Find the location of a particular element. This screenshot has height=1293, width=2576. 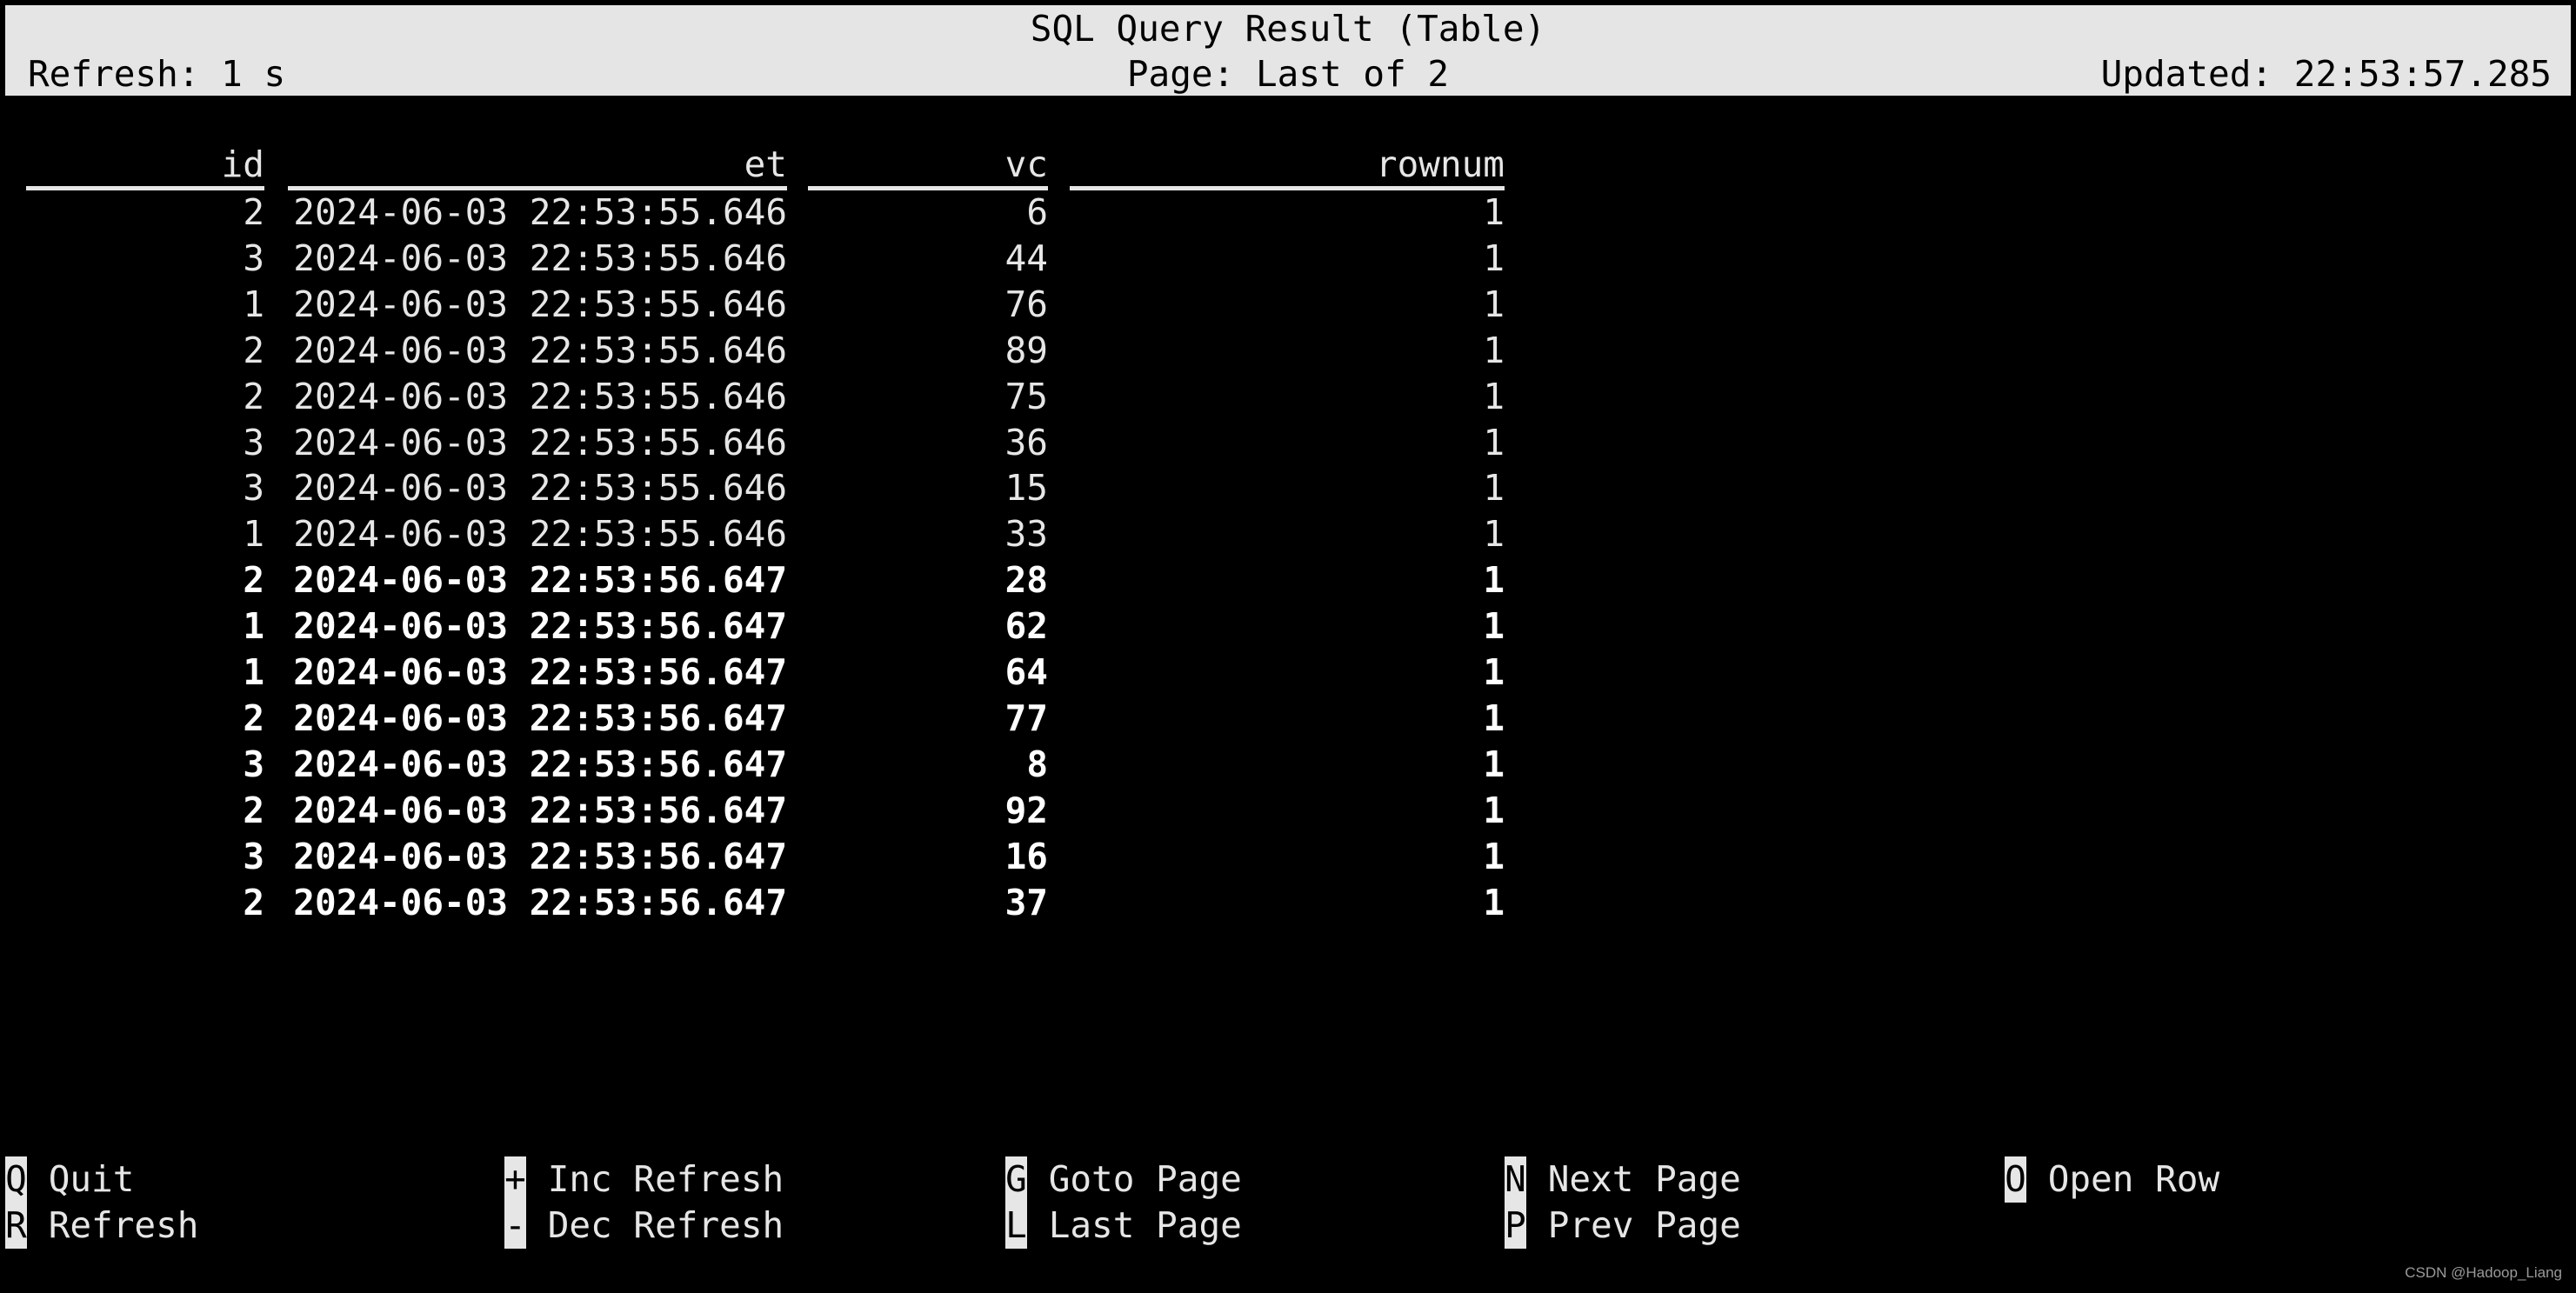

column-header-et: et is located at coordinates (537, 166).